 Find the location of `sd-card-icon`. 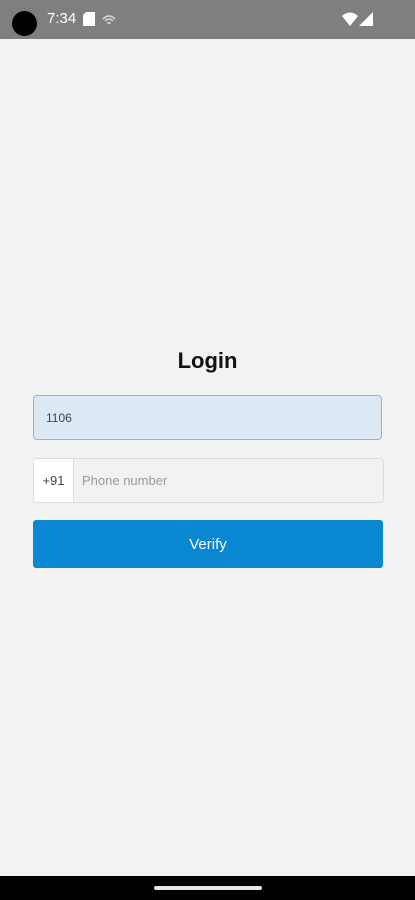

sd-card-icon is located at coordinates (89, 21).